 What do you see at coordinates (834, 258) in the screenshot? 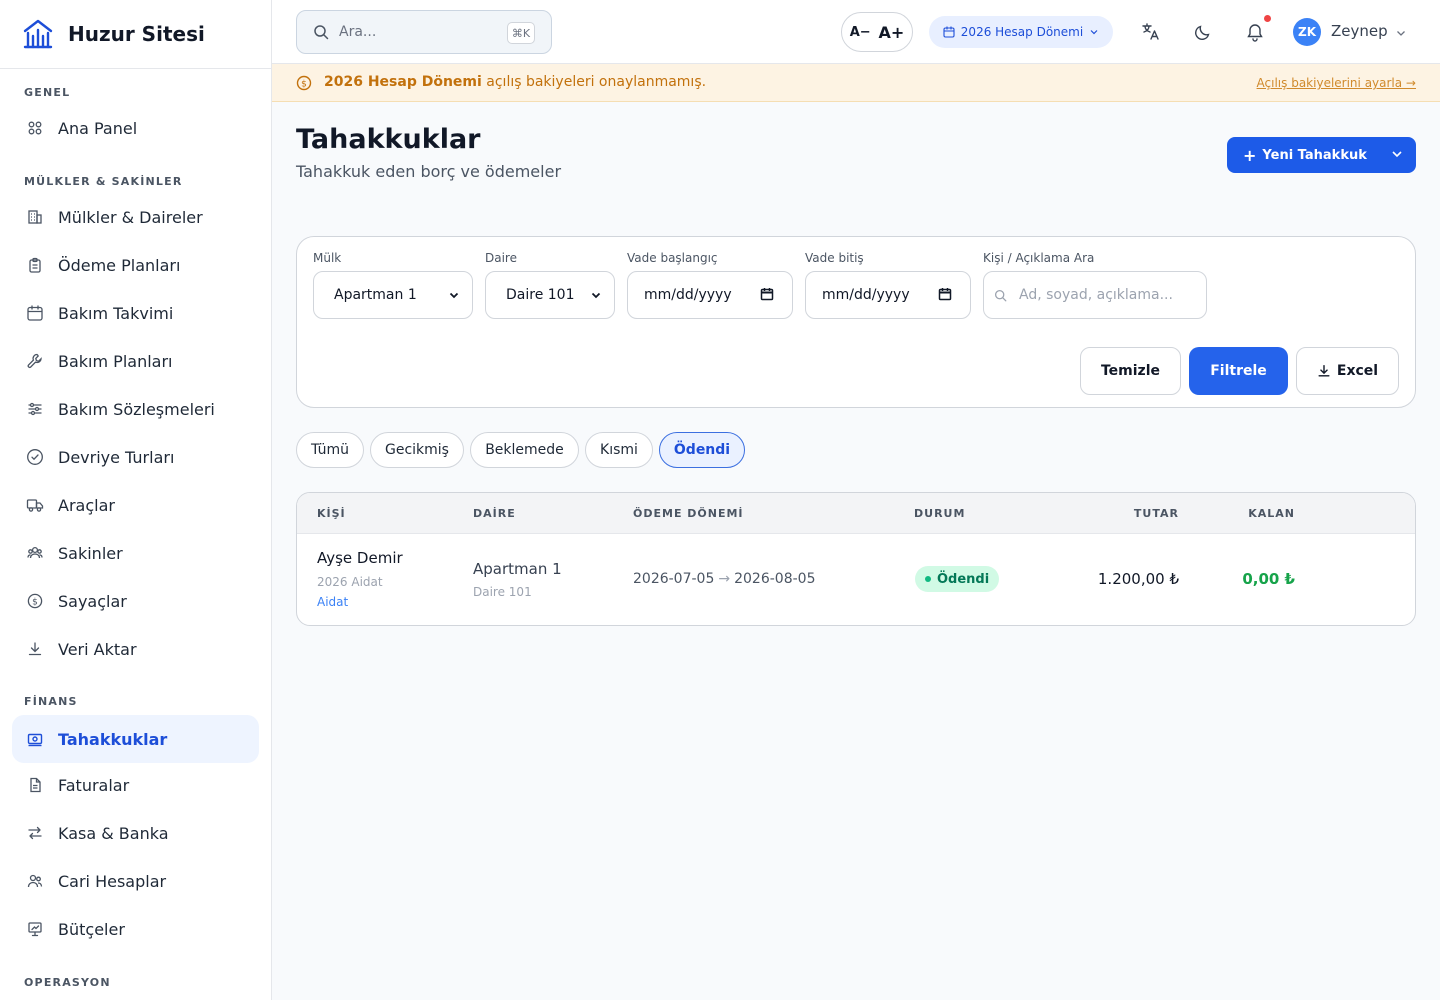
I see `vade-bitis-label: Vade bitiş` at bounding box center [834, 258].